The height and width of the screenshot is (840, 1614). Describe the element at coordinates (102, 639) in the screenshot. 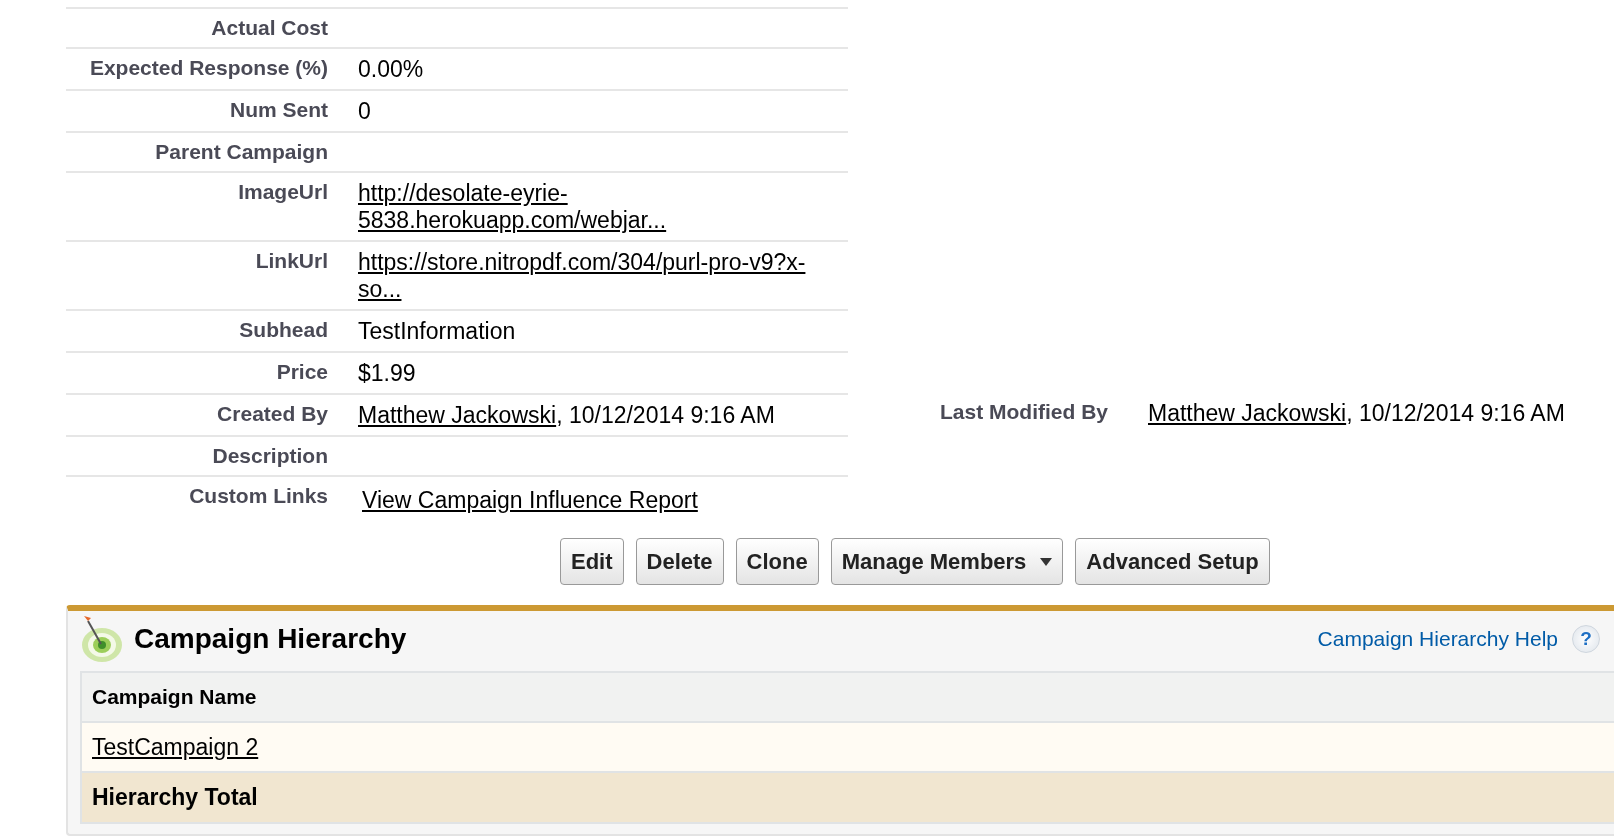

I see `target-icon` at that location.